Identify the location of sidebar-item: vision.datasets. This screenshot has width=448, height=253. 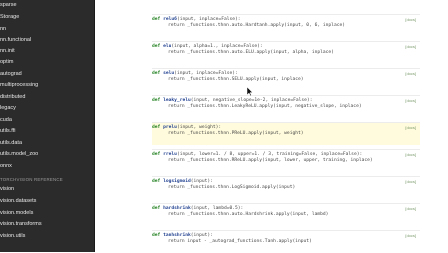
(18, 201).